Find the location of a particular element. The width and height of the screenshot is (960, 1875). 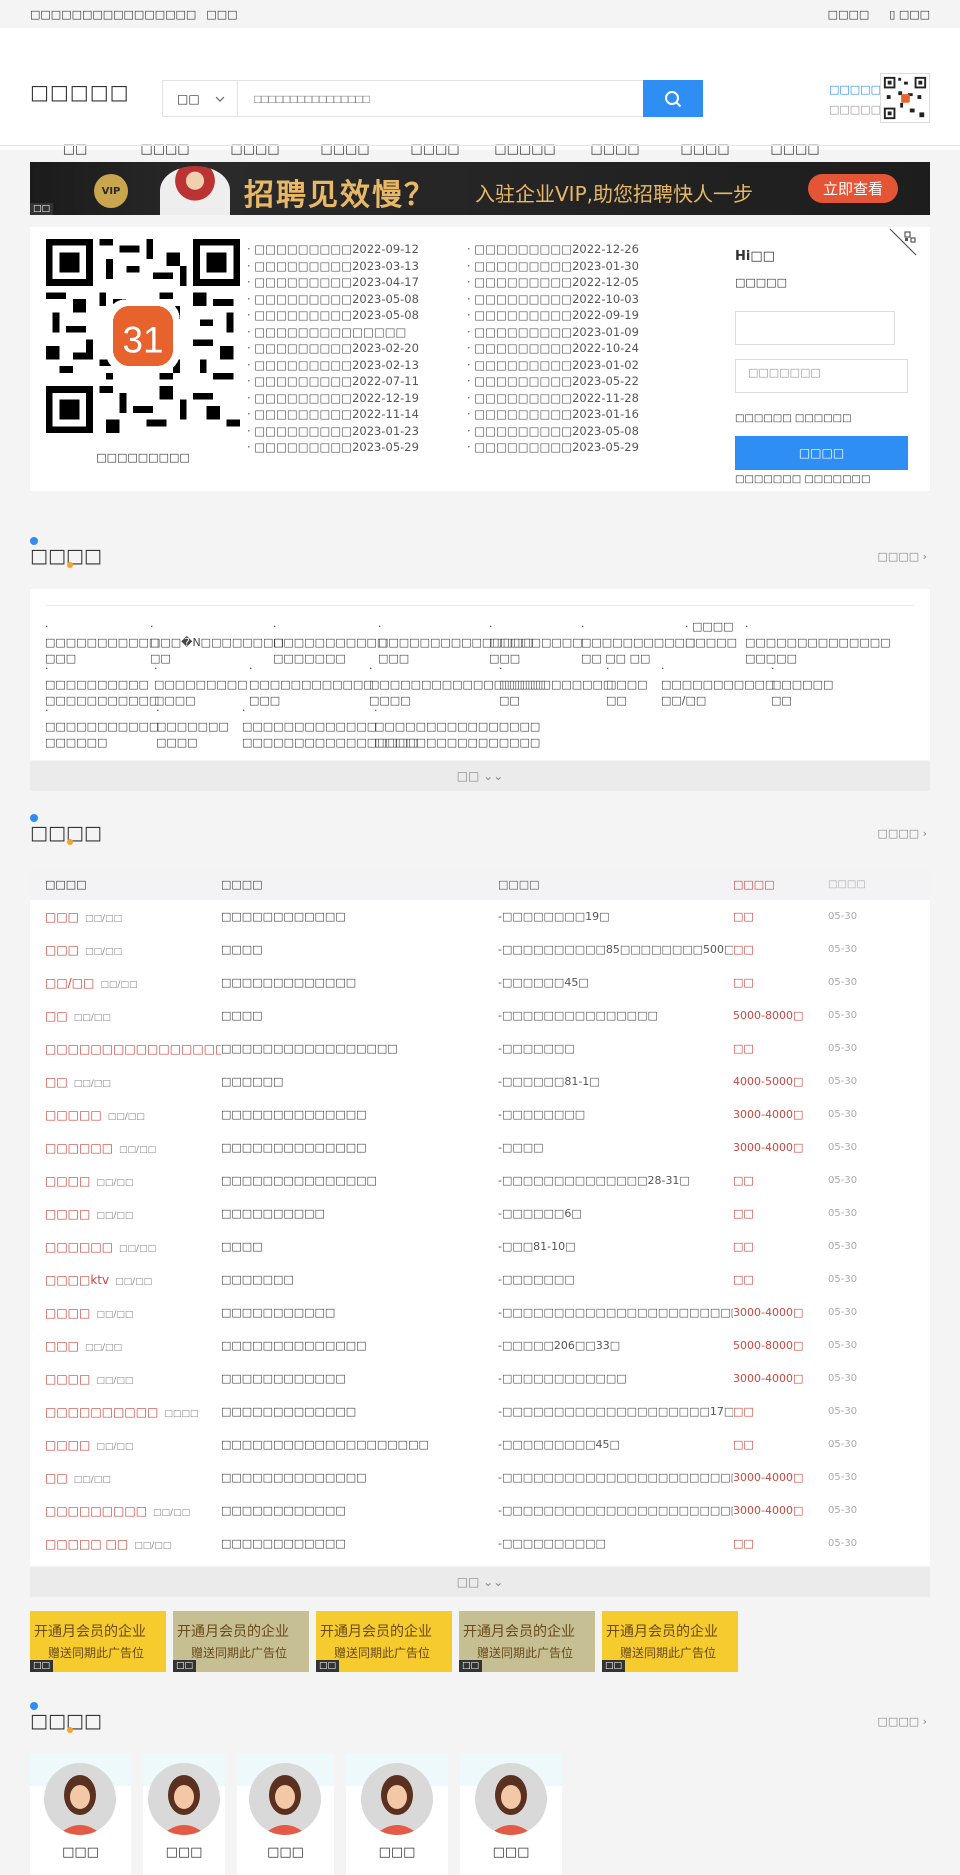

news-item: · □□□□□□□□□2022-09-12 is located at coordinates (333, 249).